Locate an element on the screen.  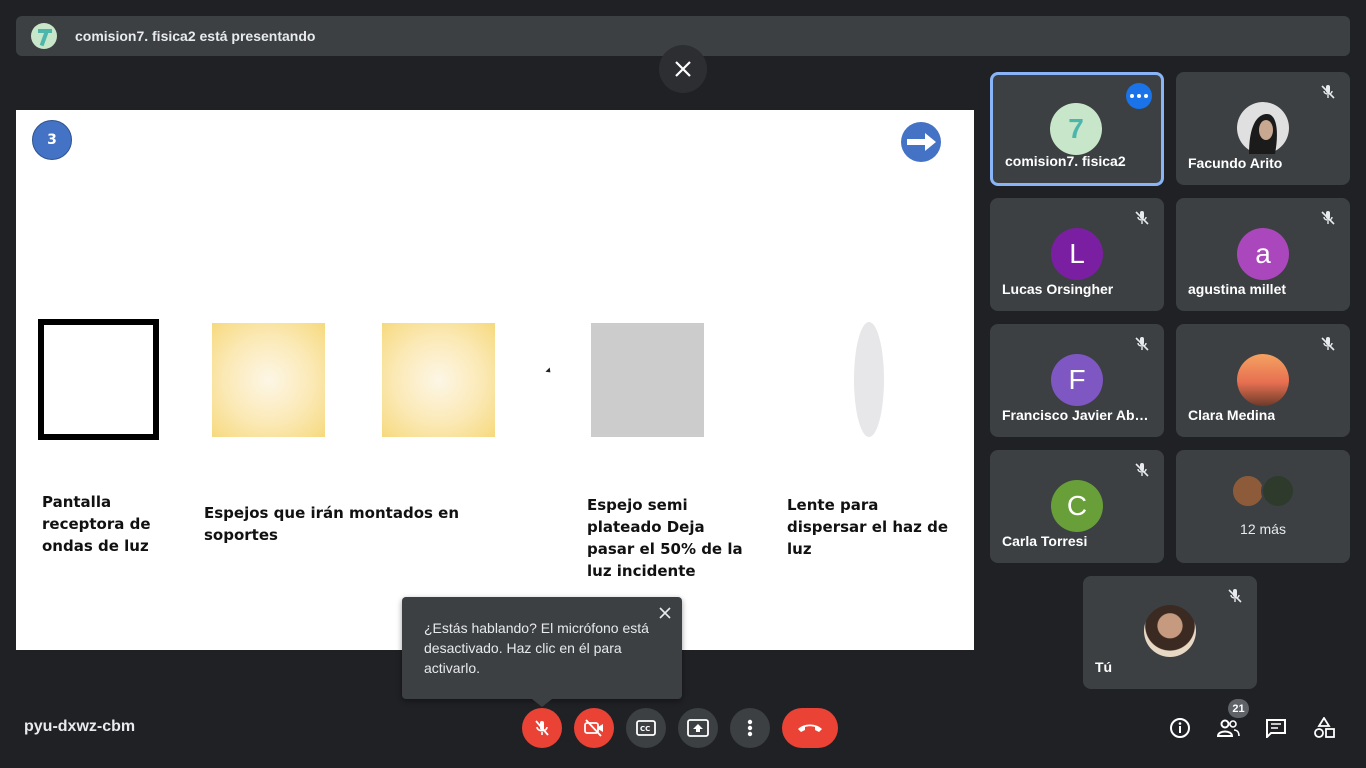
hang-up-icon is located at coordinates (810, 728).